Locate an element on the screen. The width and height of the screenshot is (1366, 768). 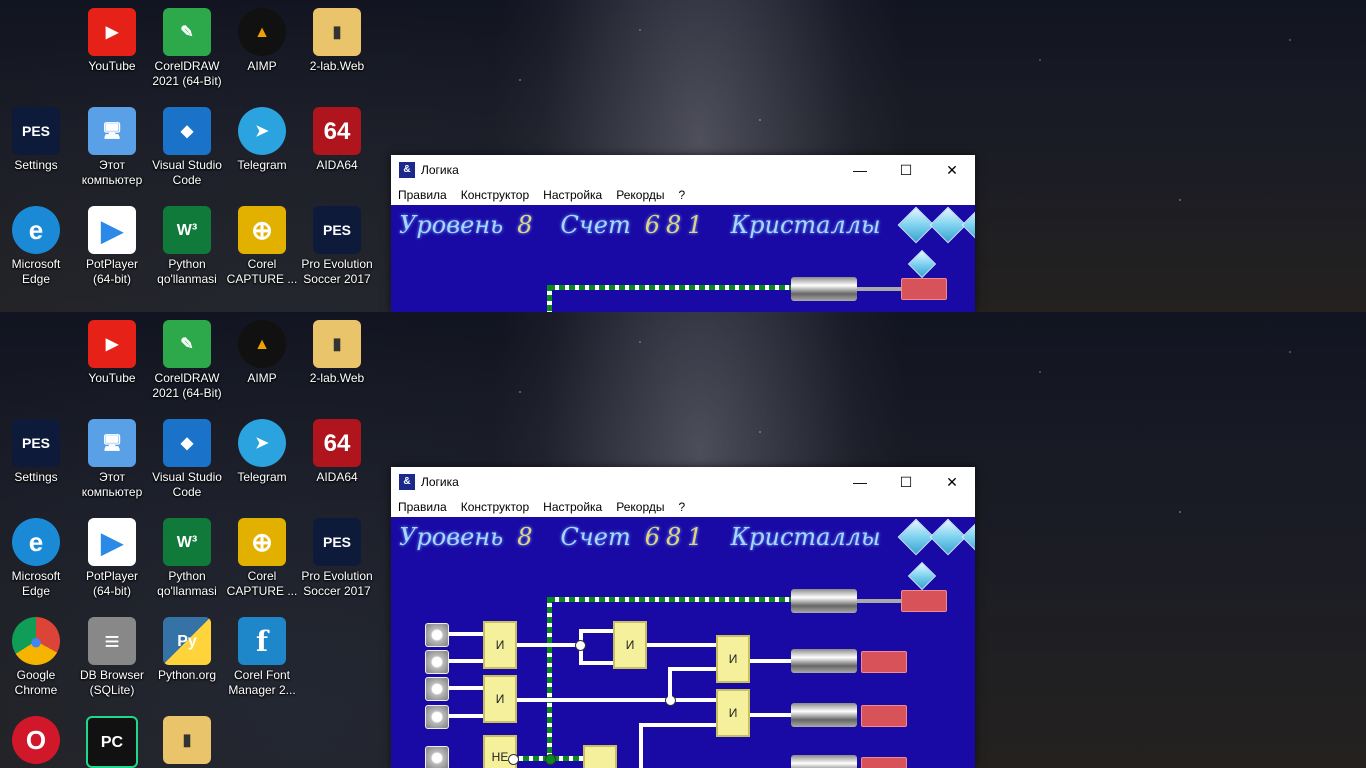
level-label: Уровень is located at coordinates (451, 537).